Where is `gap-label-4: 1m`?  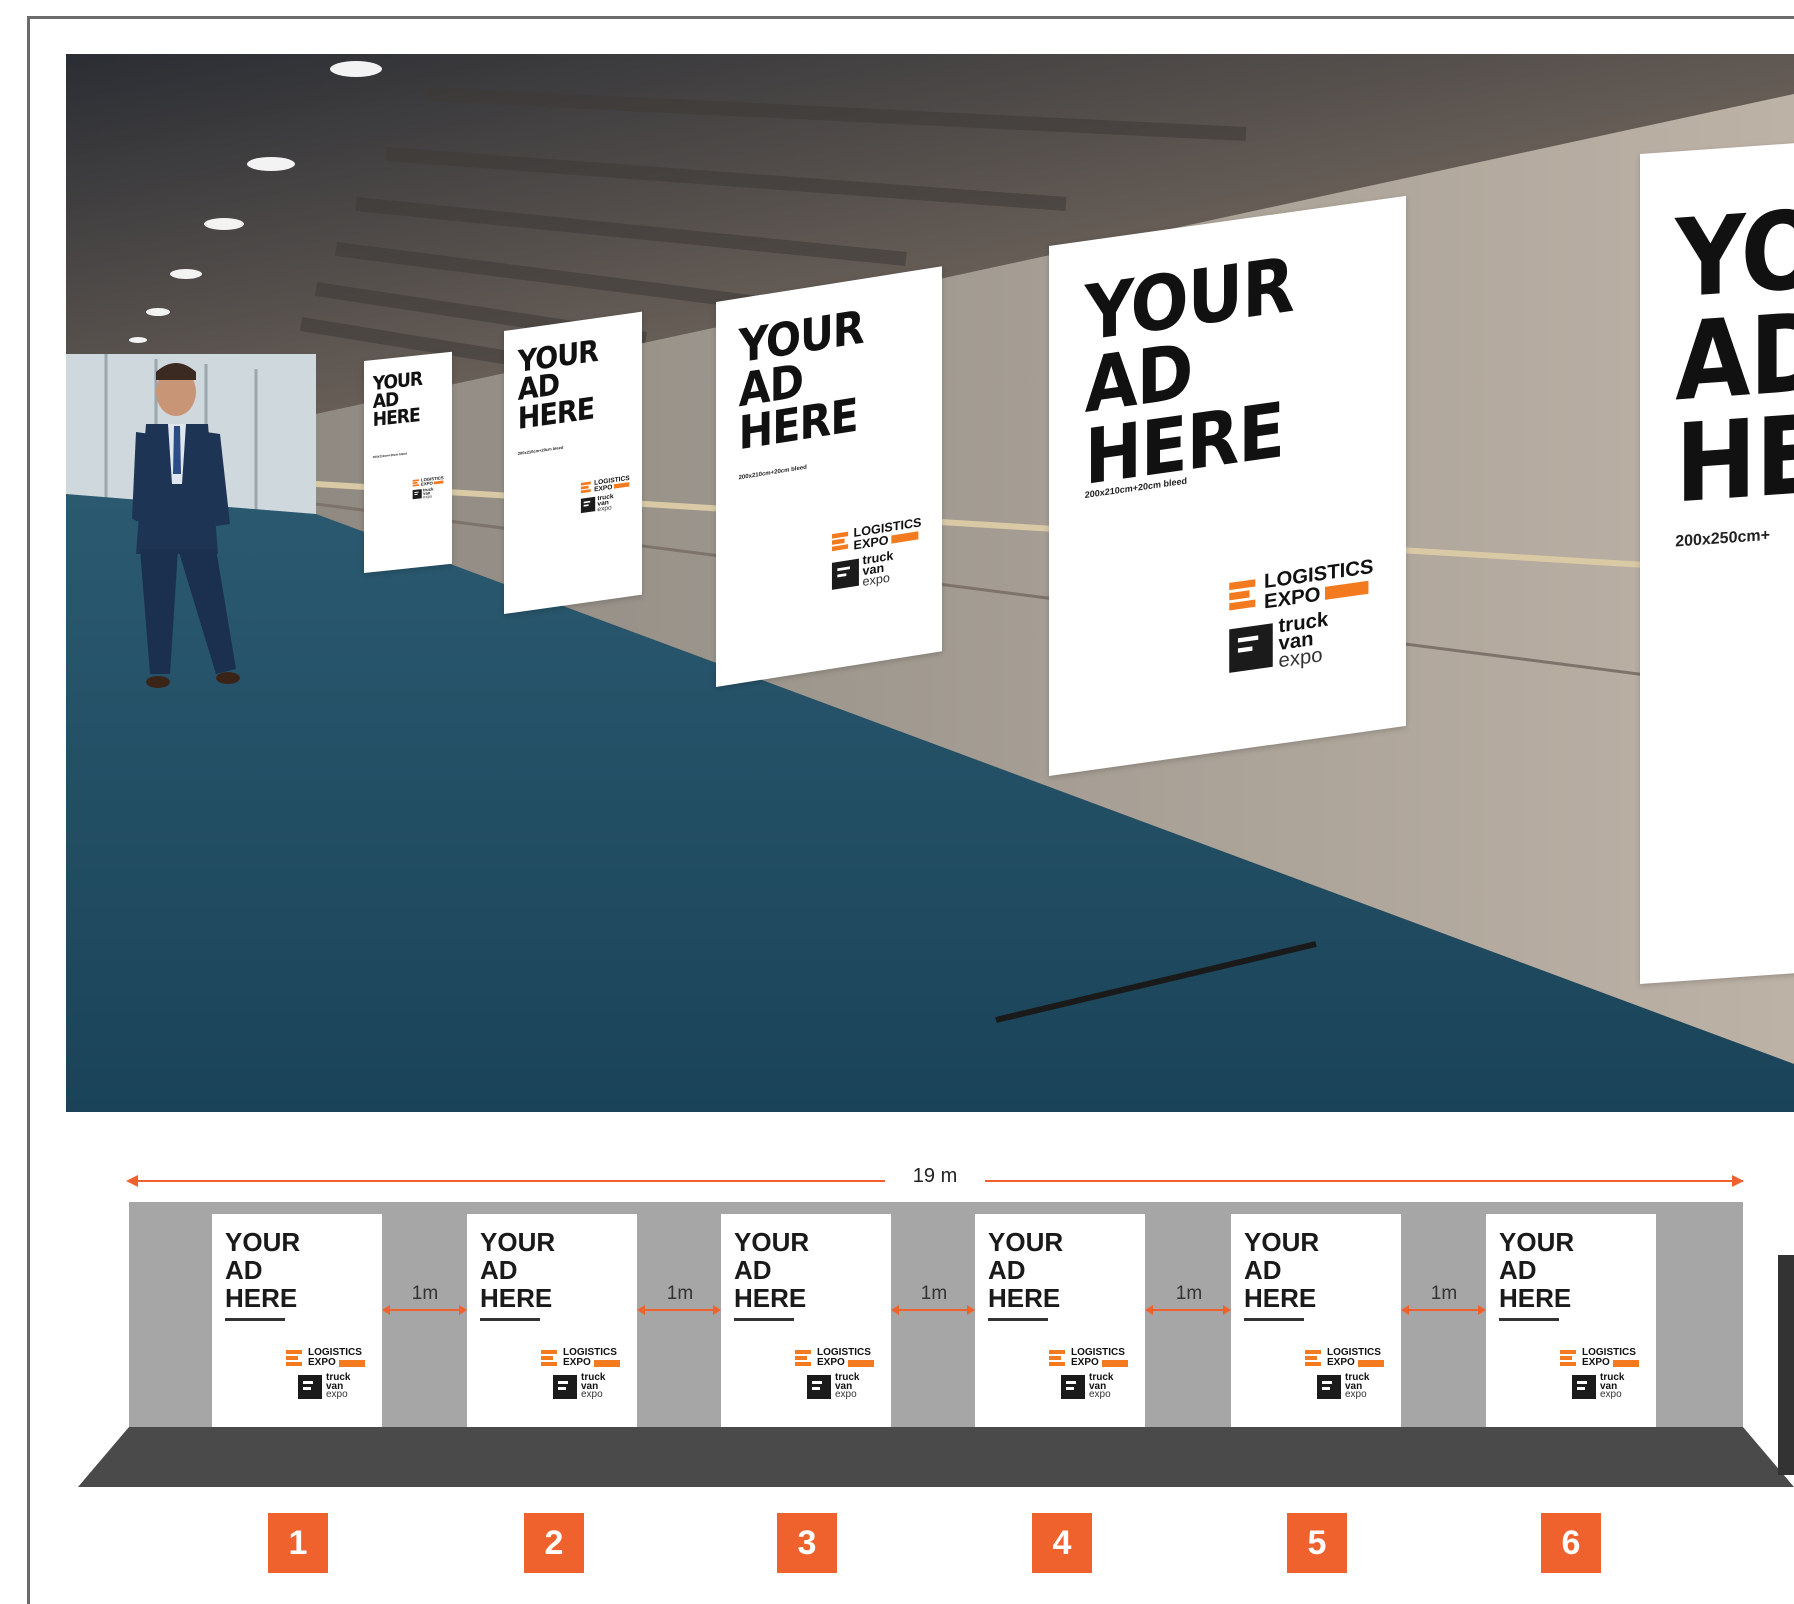 gap-label-4: 1m is located at coordinates (1189, 1293).